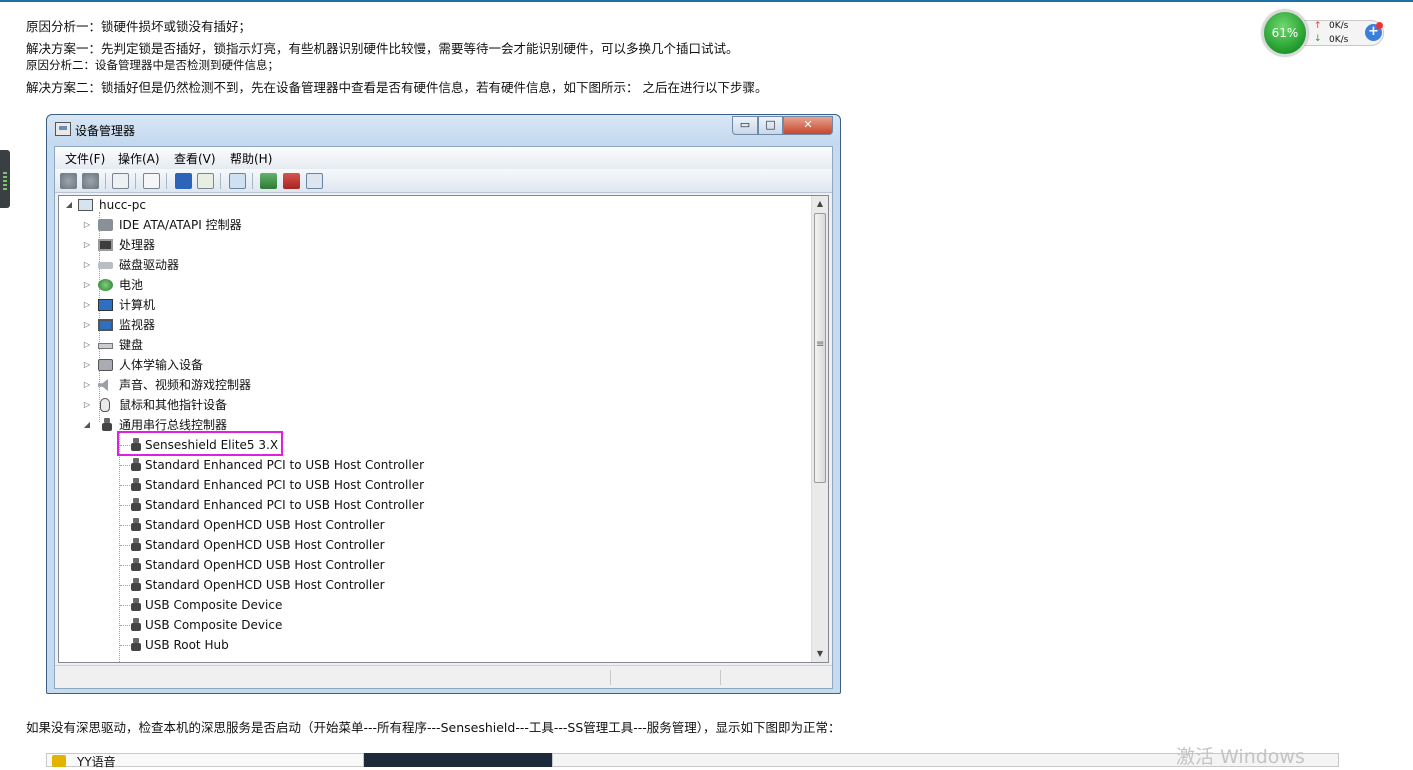  Describe the element at coordinates (1339, 40) in the screenshot. I see `download-rate: 0K/s` at that location.